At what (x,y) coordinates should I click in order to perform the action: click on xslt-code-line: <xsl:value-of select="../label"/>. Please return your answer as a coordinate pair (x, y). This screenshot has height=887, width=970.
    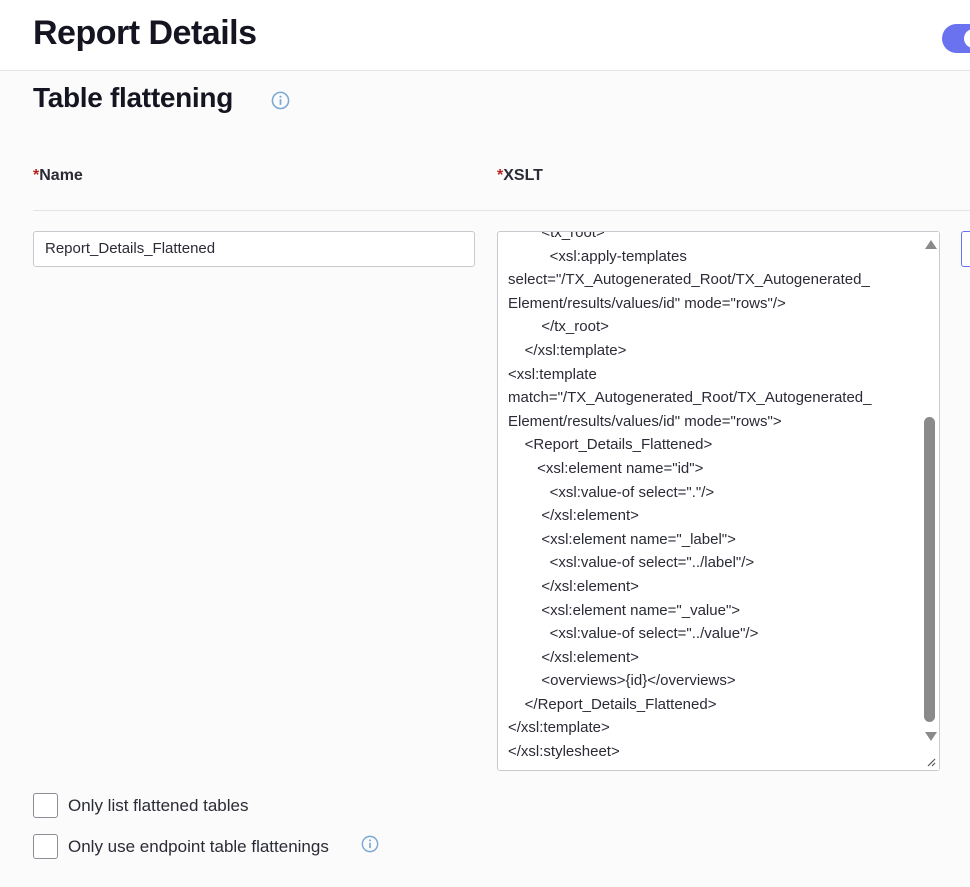
    Looking at the image, I should click on (631, 563).